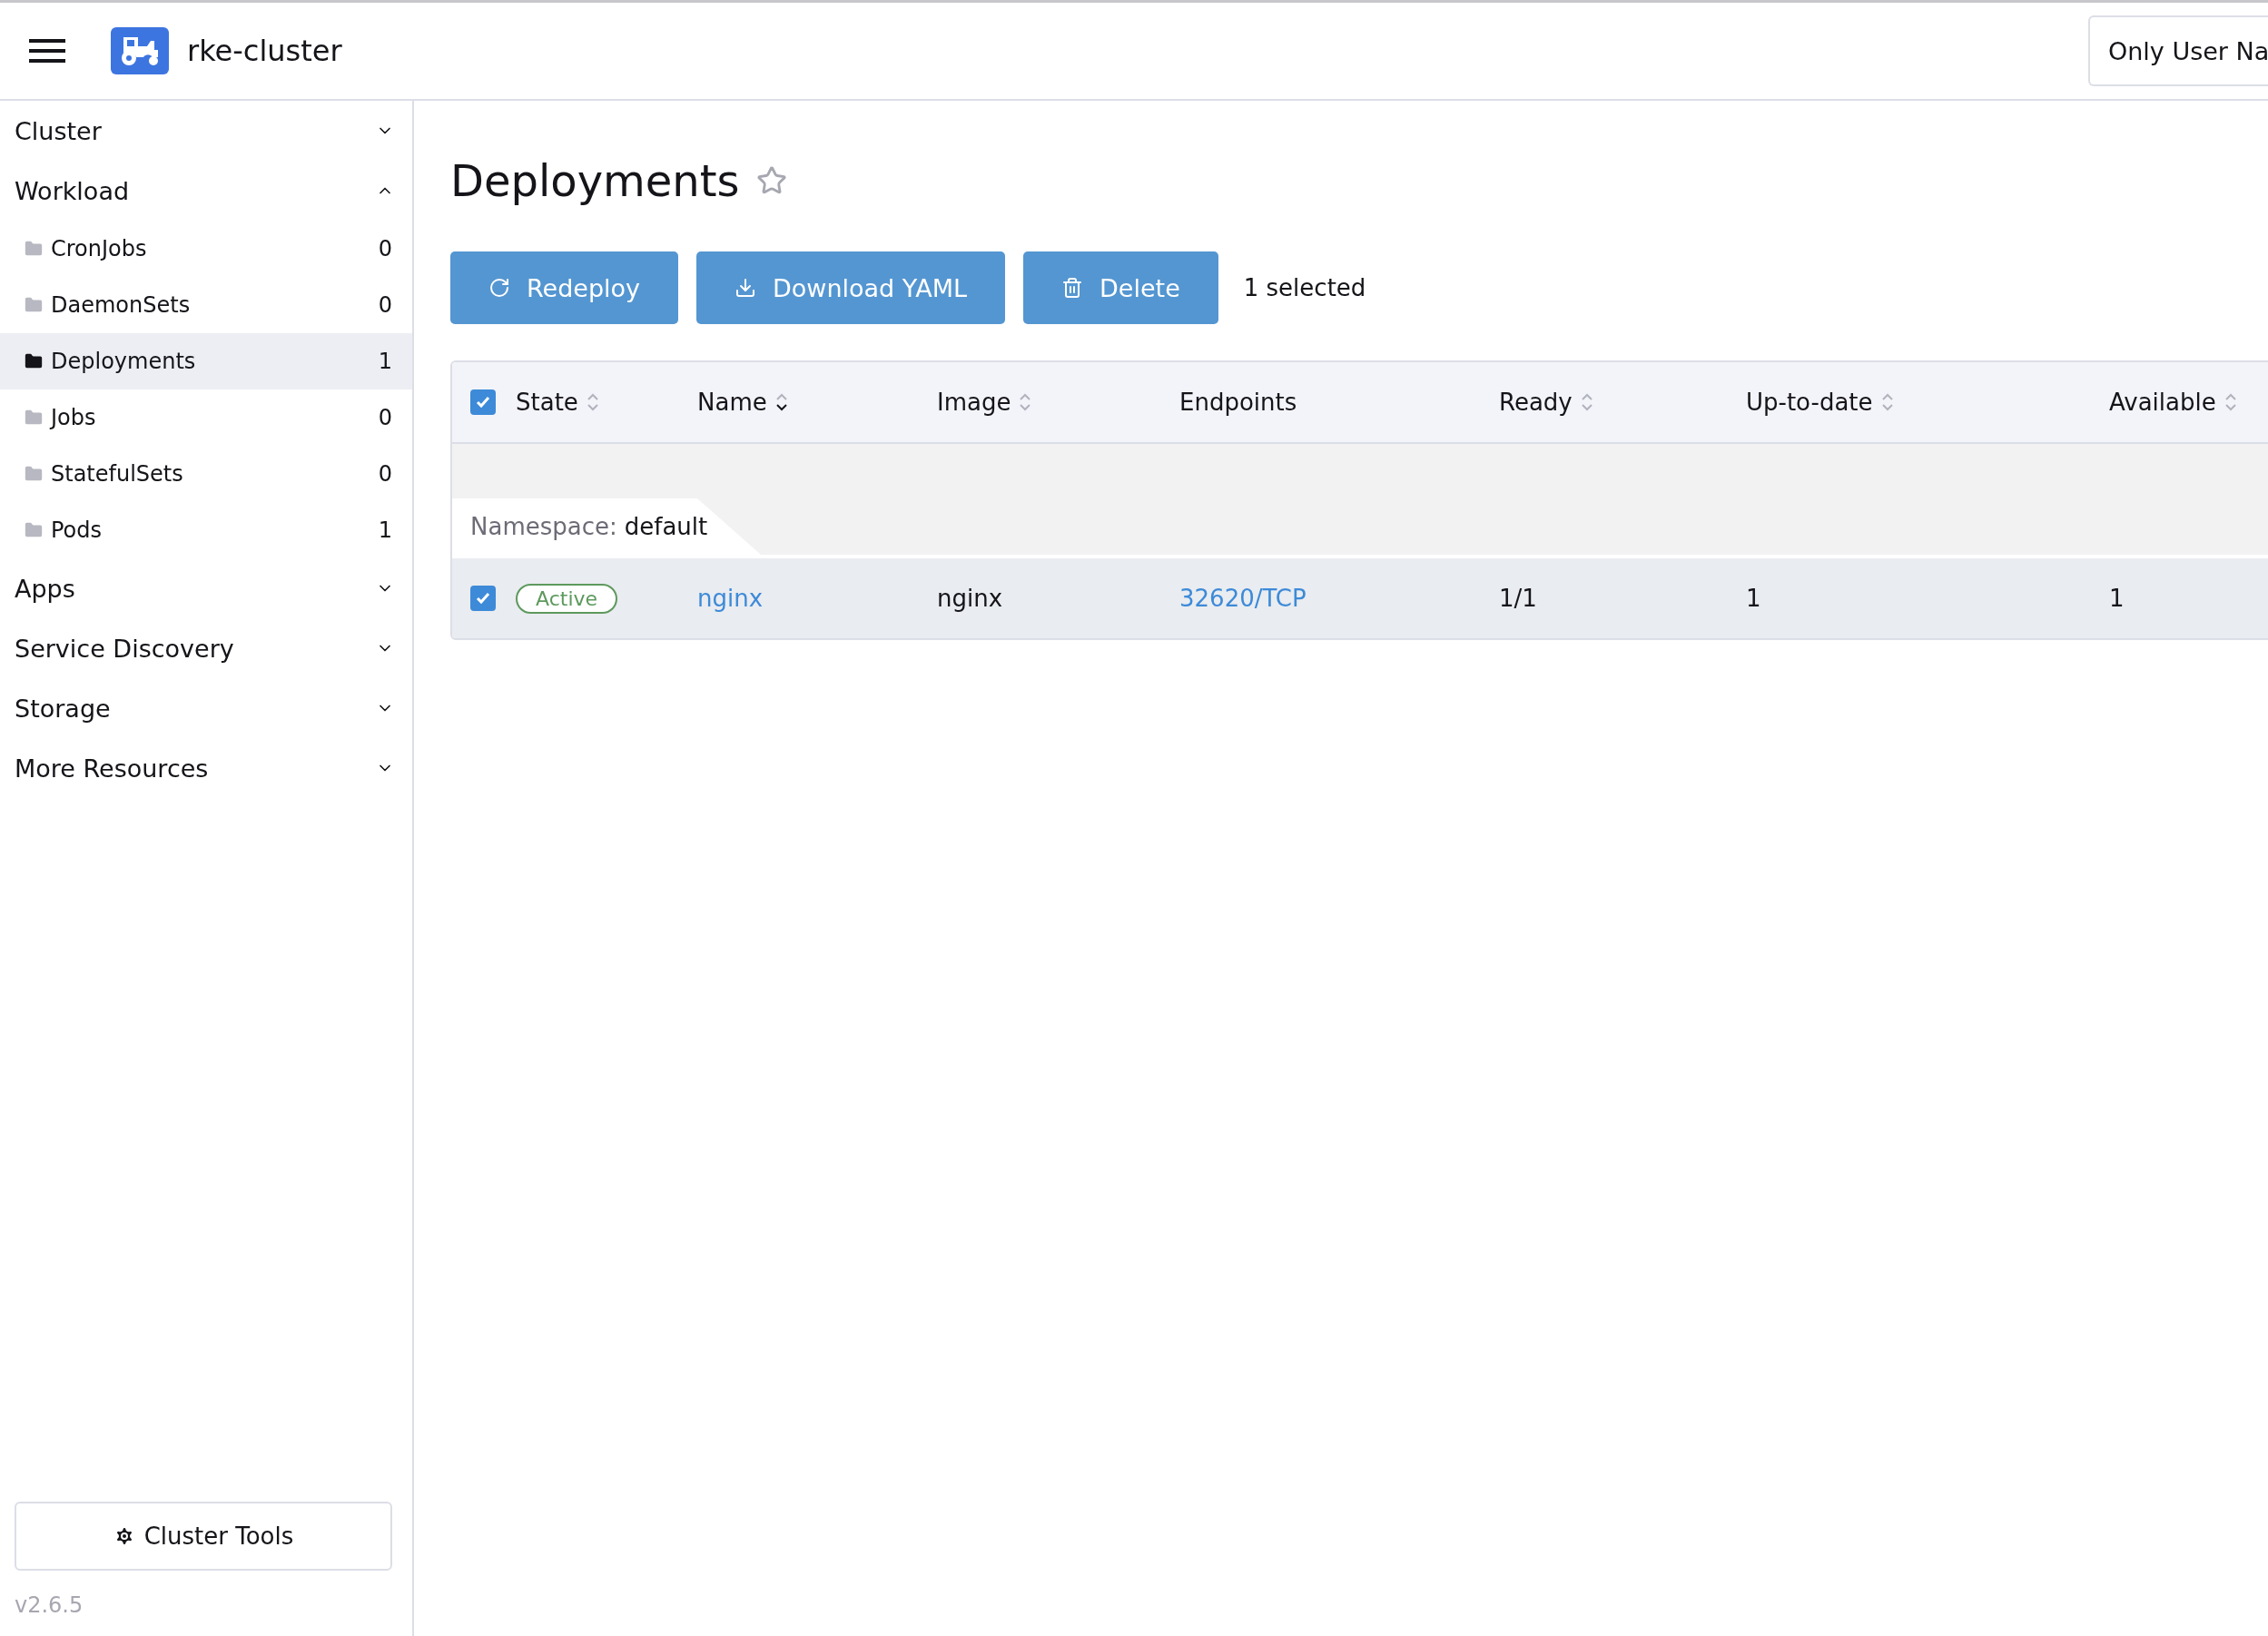 Image resolution: width=2268 pixels, height=1636 pixels. I want to click on cluster-tools-button: Cluster Tools, so click(203, 1536).